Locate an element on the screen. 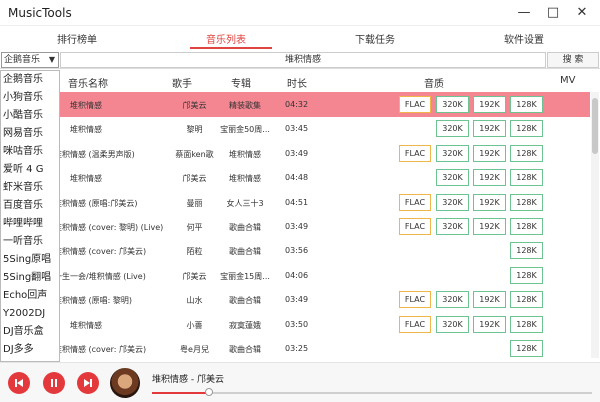 This screenshot has height=402, width=600. tab-downloads: 下载任务 is located at coordinates (375, 38).